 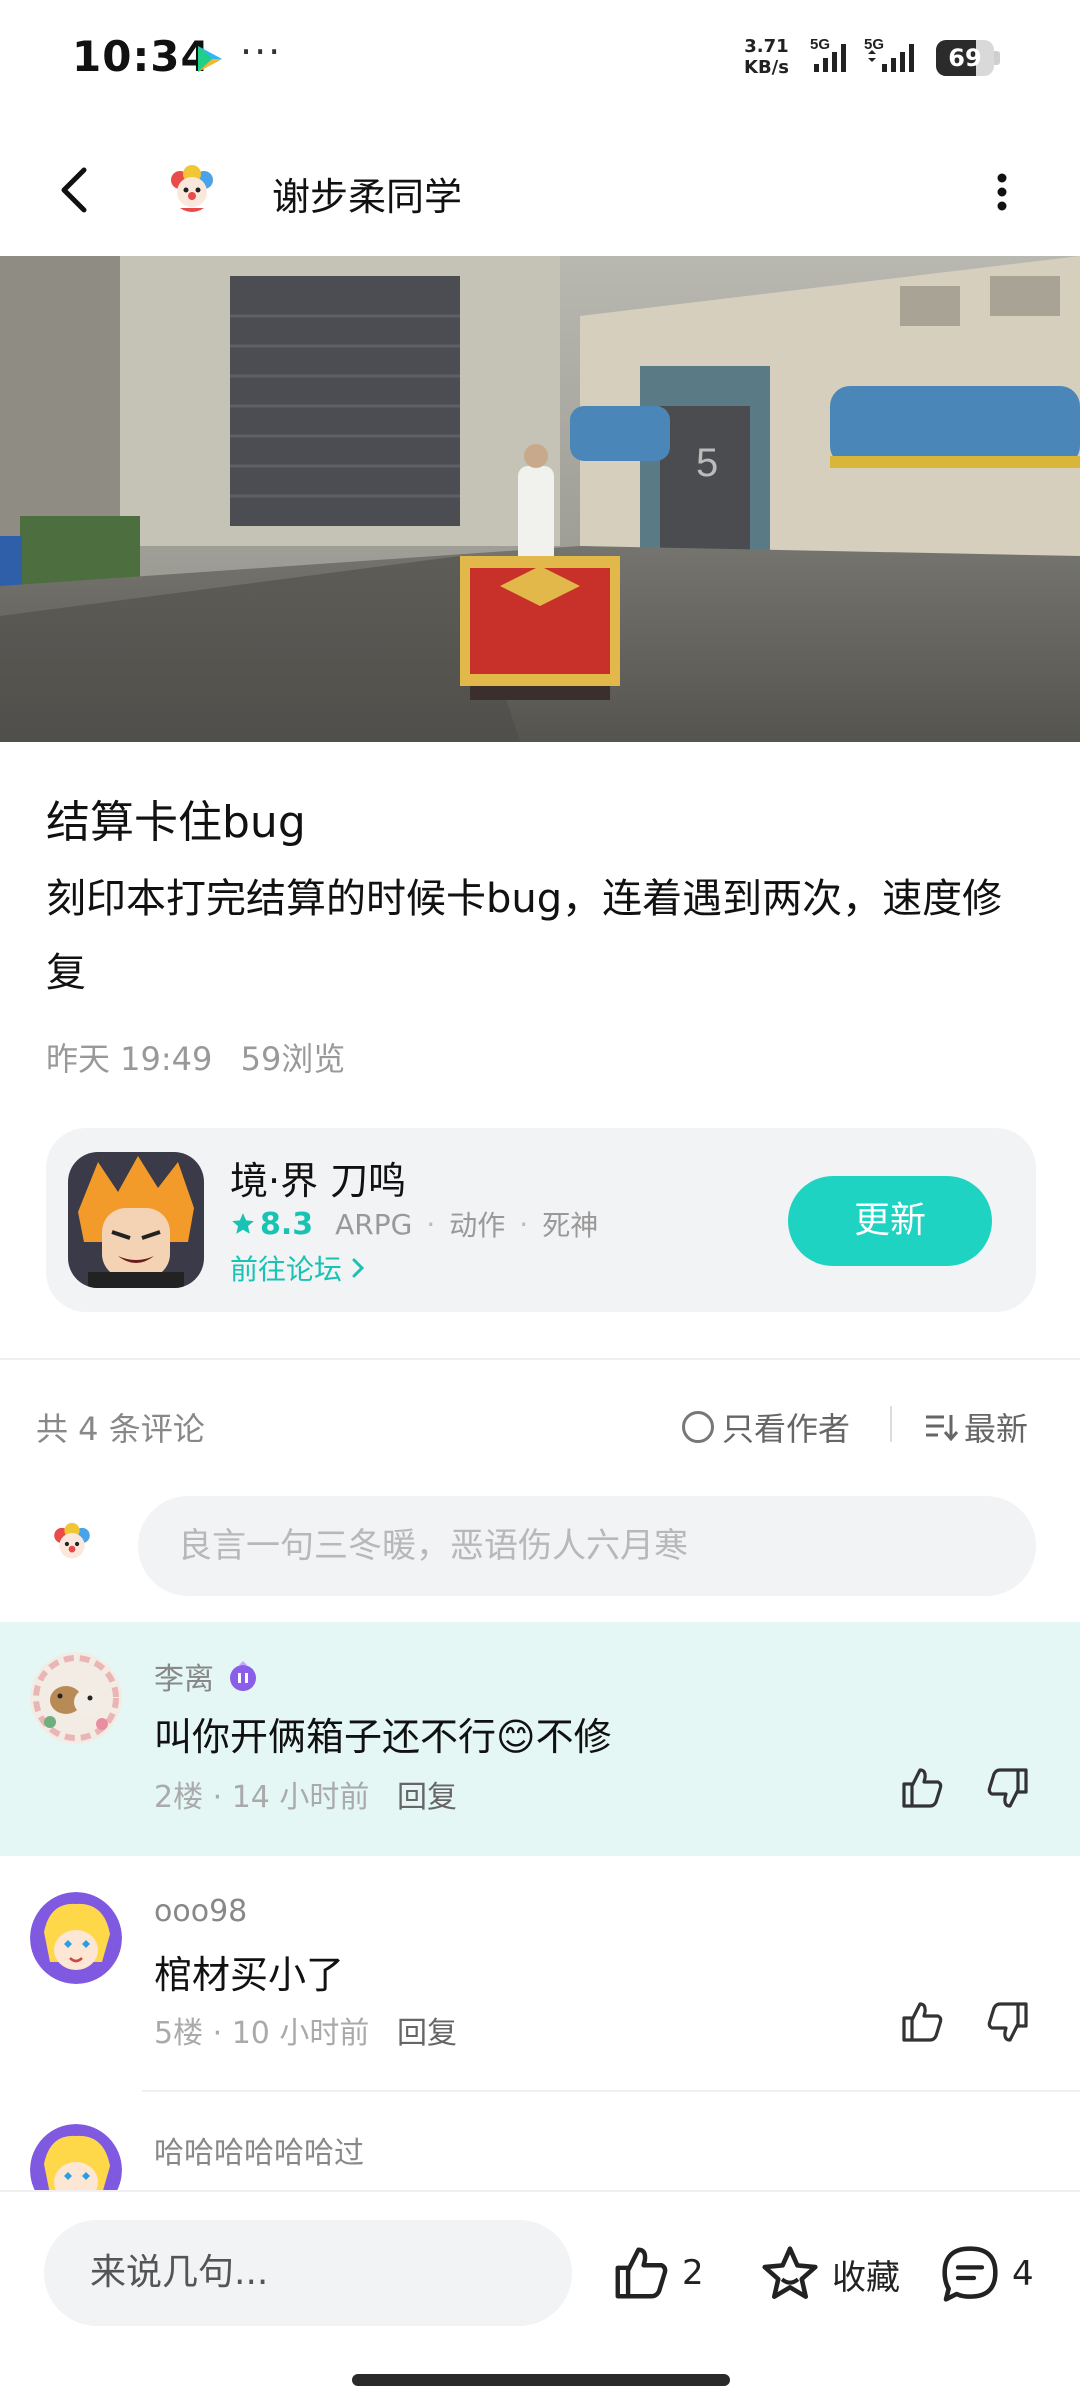 What do you see at coordinates (828, 54) in the screenshot?
I see `signal-icon-sim1: 5G` at bounding box center [828, 54].